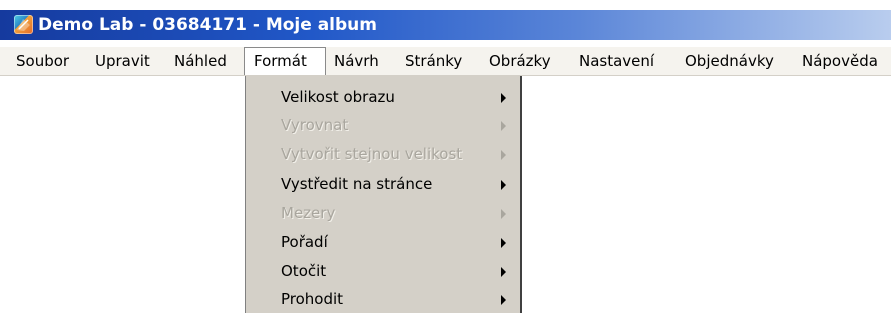  What do you see at coordinates (207, 25) in the screenshot?
I see `window-title: Demo Lab - 03684171 - Moje album` at bounding box center [207, 25].